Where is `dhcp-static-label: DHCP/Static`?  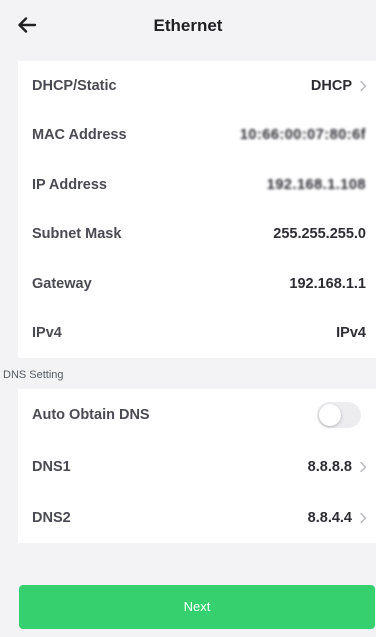
dhcp-static-label: DHCP/Static is located at coordinates (74, 85).